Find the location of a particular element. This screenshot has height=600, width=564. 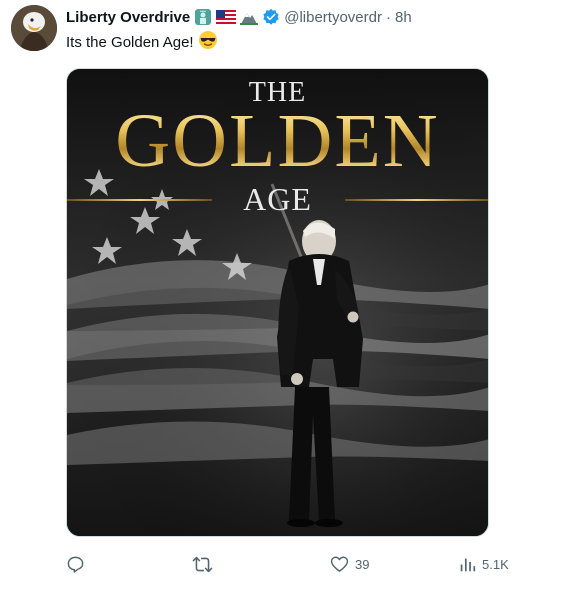

analytics-icon is located at coordinates (468, 564).